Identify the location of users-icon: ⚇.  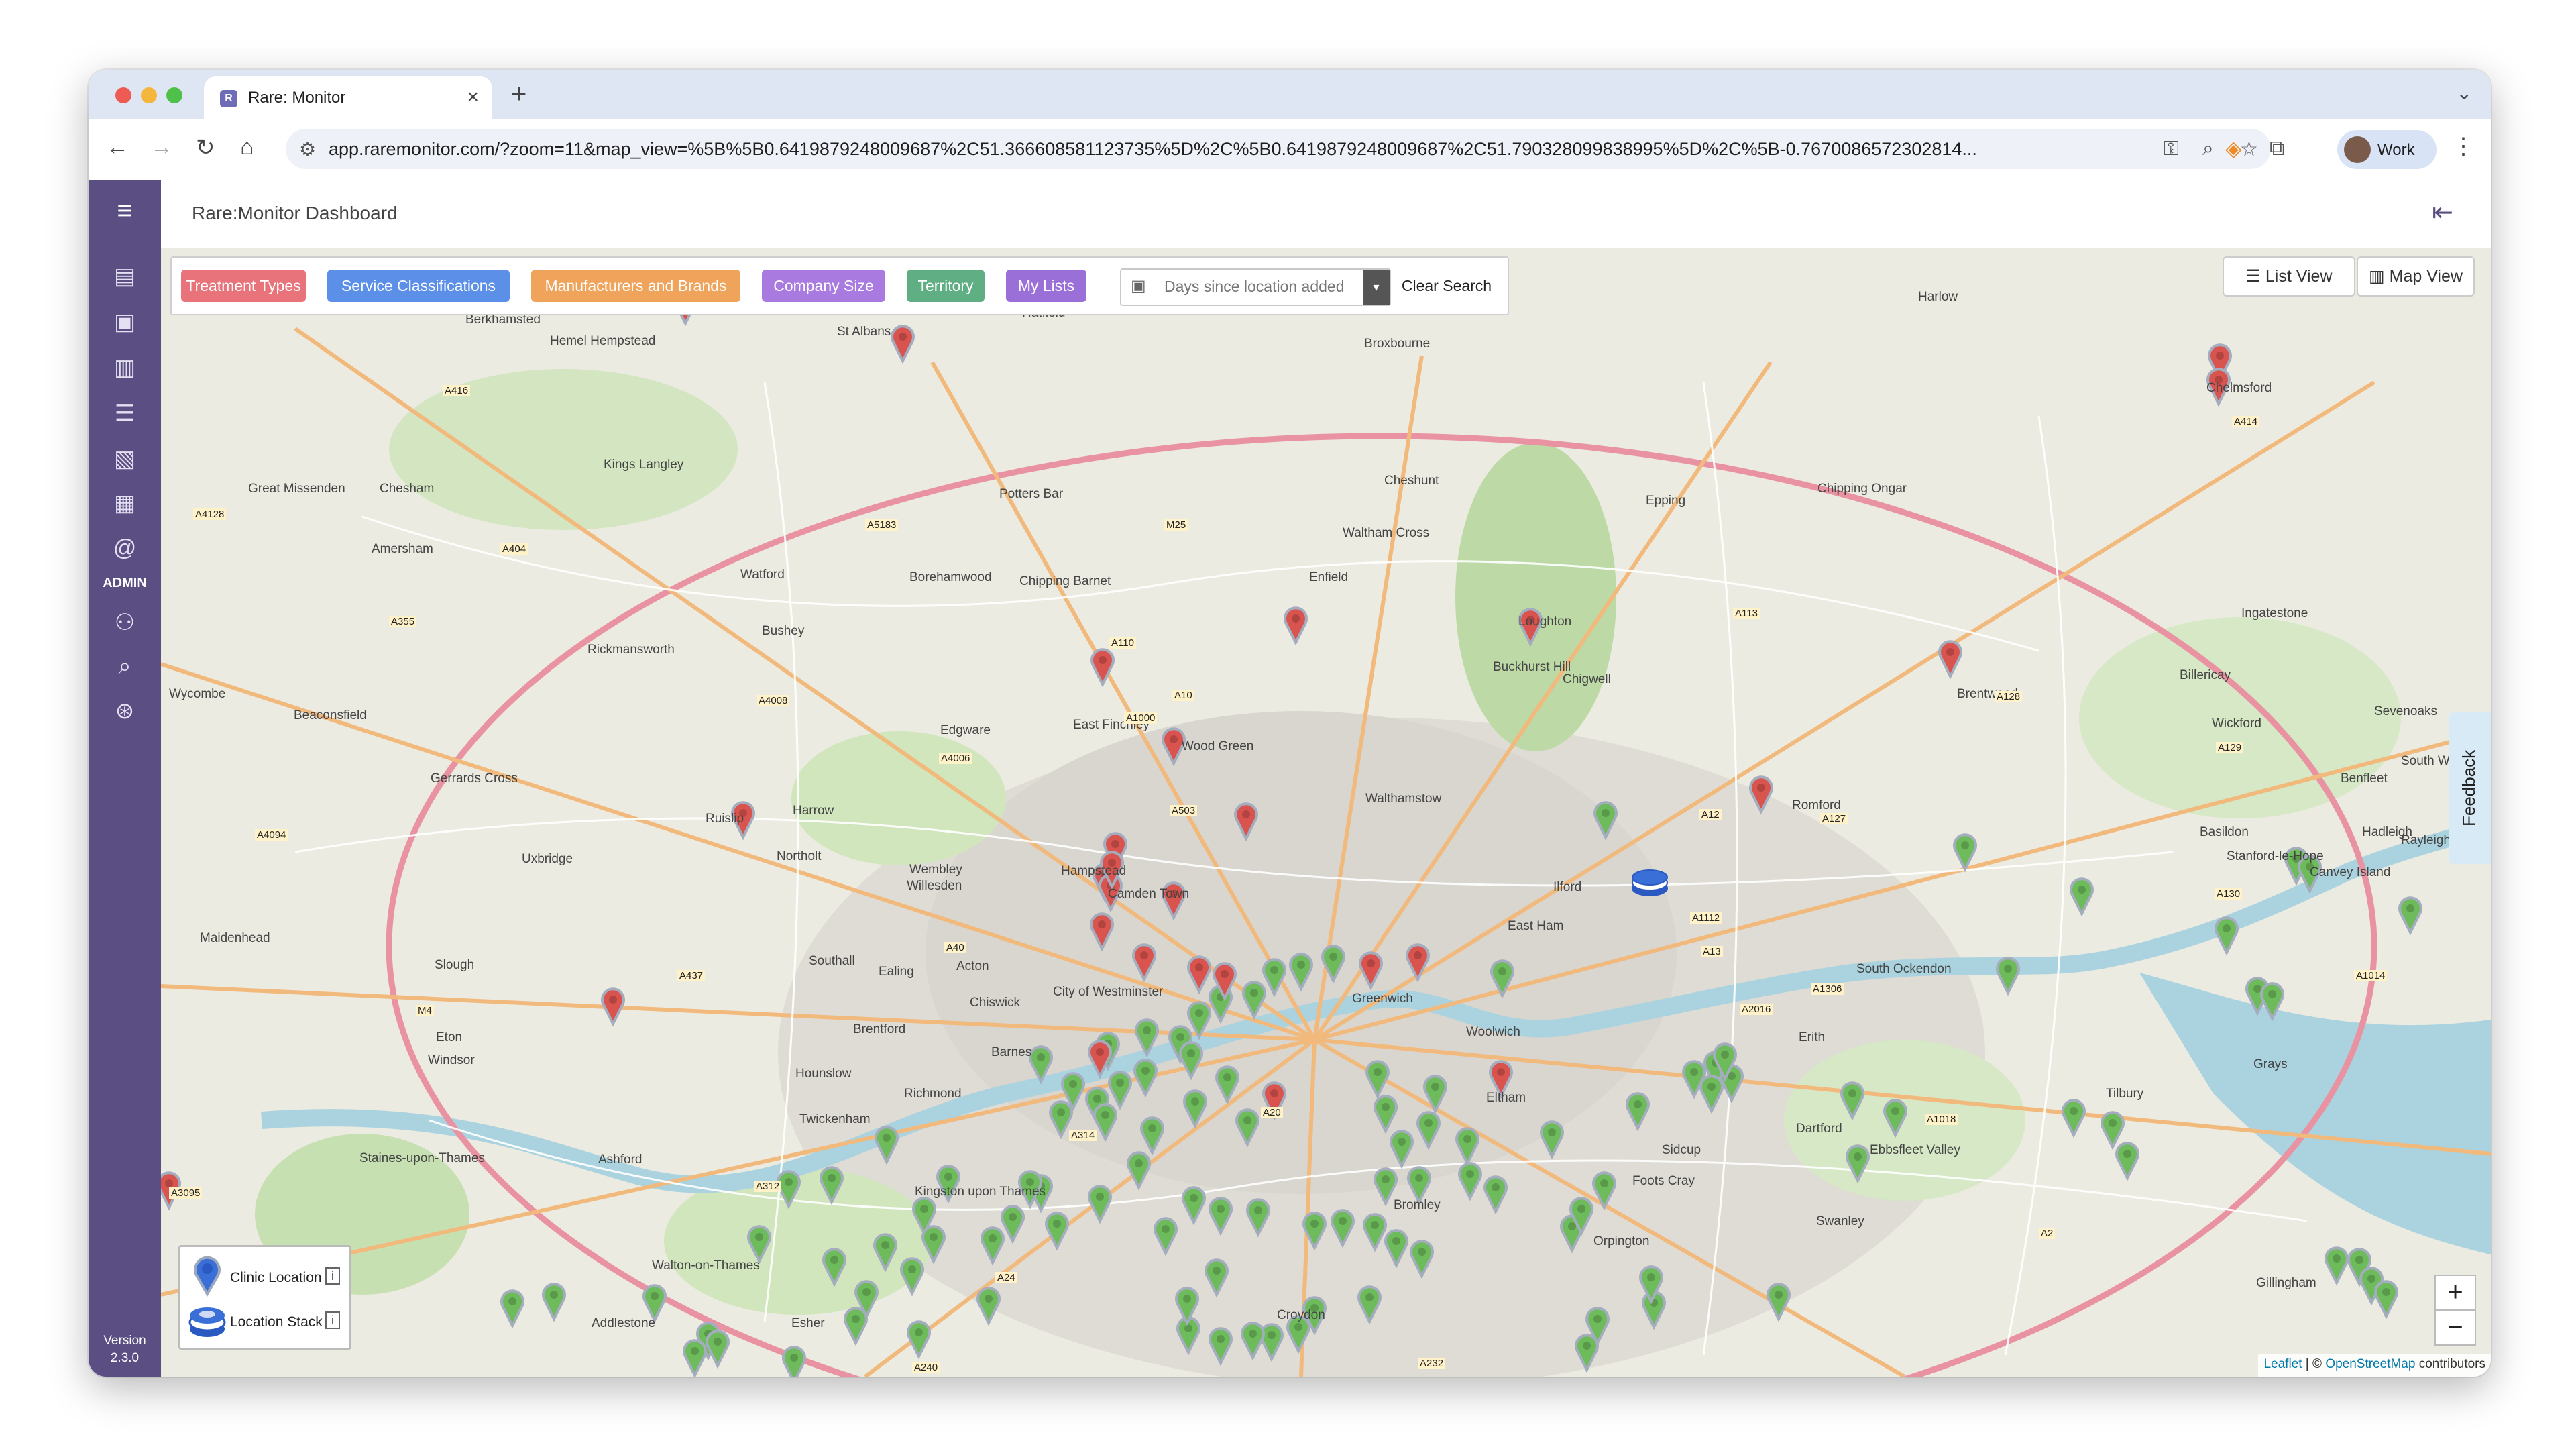
(125, 622).